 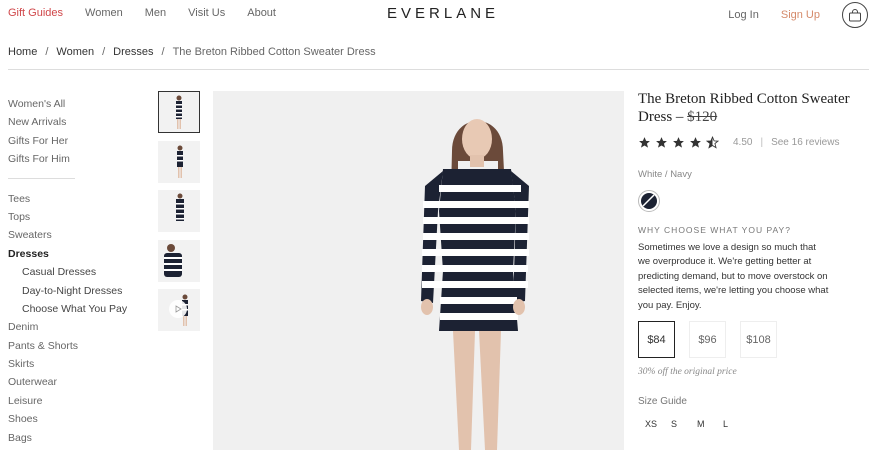 What do you see at coordinates (133, 52) in the screenshot?
I see `breadcrumb-dresses: Dresses` at bounding box center [133, 52].